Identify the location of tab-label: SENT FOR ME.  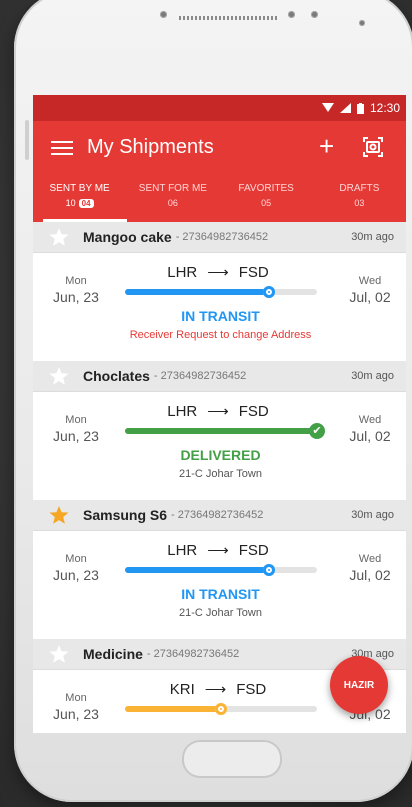
(172, 188).